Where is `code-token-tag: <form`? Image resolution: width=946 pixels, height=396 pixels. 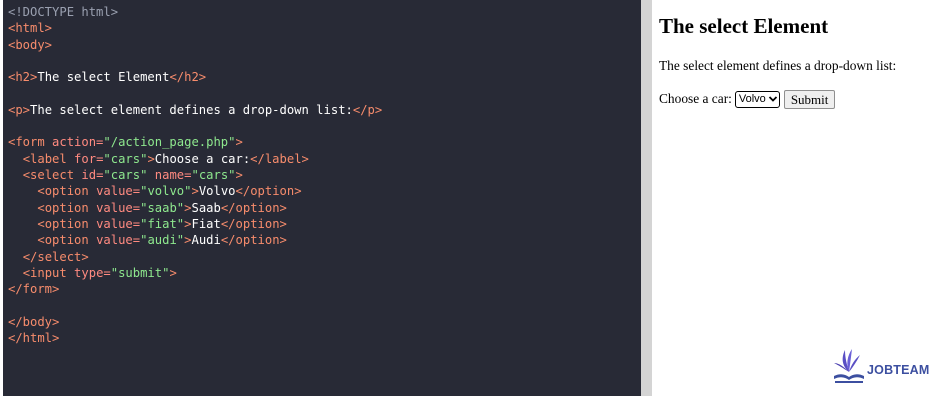
code-token-tag: <form is located at coordinates (26, 142).